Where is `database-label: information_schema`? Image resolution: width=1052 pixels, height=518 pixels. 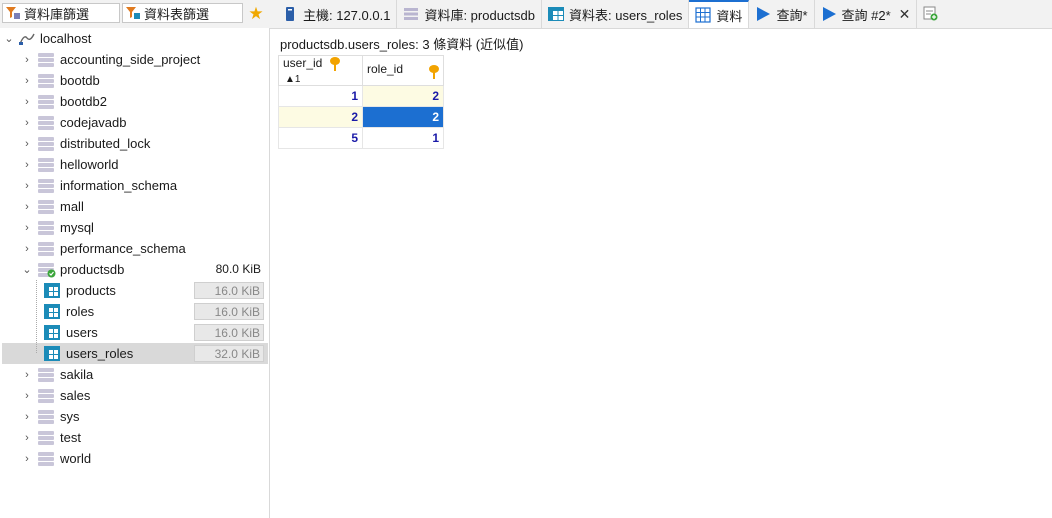 database-label: information_schema is located at coordinates (119, 185).